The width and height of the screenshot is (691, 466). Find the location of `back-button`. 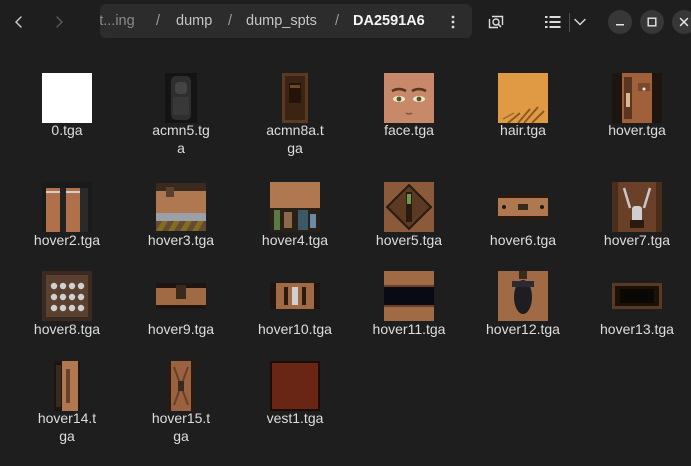

back-button is located at coordinates (19, 22).